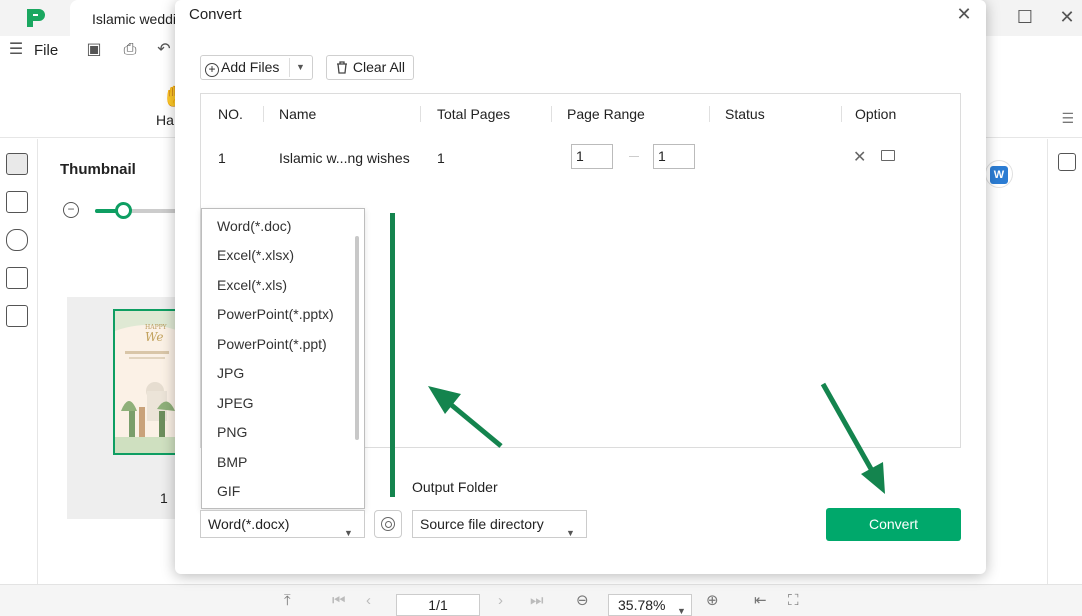  Describe the element at coordinates (368, 601) in the screenshot. I see `prev-page-icon: ‹` at that location.